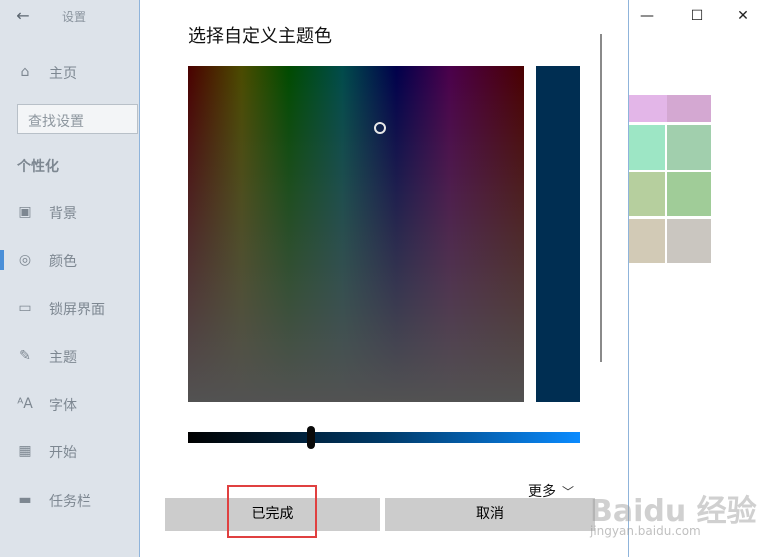 The width and height of the screenshot is (768, 557). I want to click on picture-icon: ▣, so click(25, 212).